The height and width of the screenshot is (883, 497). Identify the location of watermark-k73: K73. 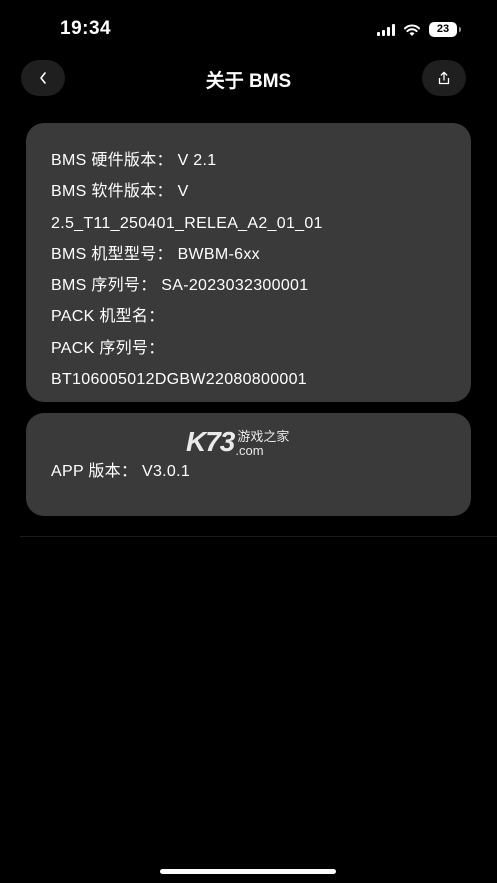
(210, 441).